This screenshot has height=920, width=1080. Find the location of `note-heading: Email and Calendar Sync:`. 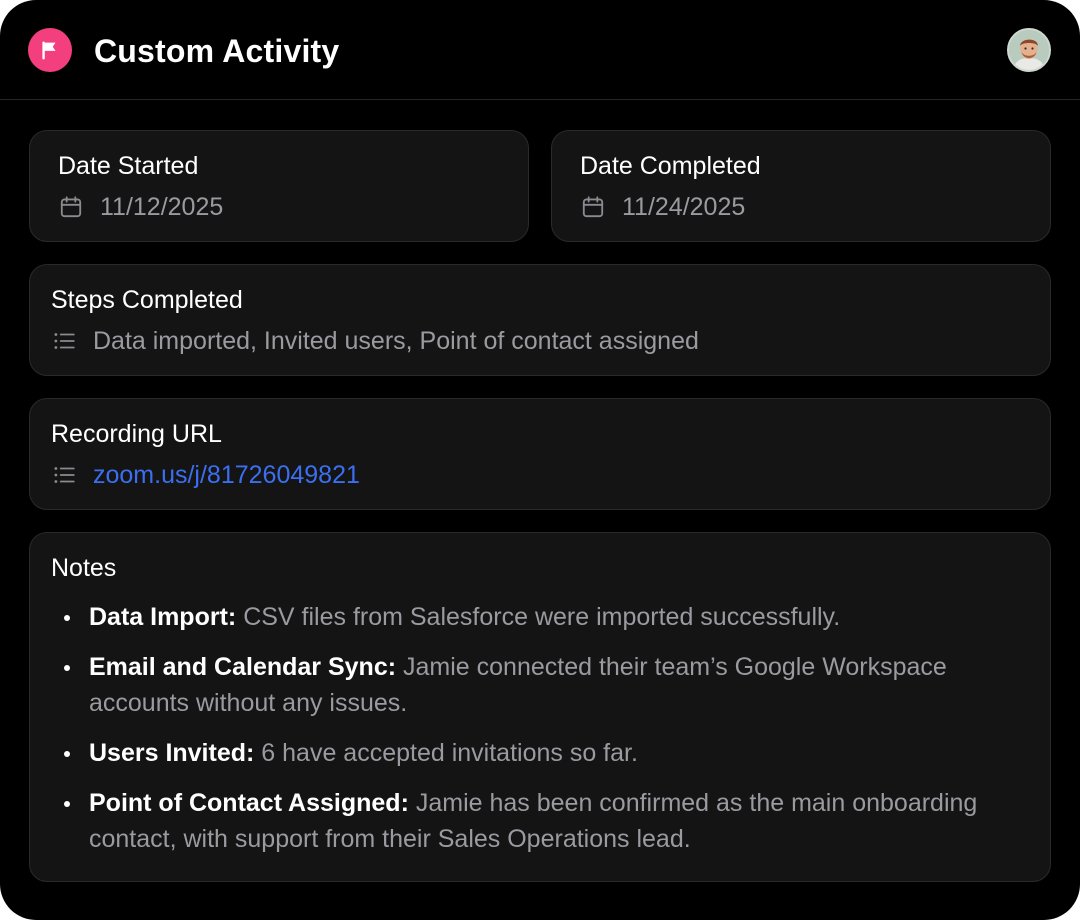

note-heading: Email and Calendar Sync: is located at coordinates (243, 667).